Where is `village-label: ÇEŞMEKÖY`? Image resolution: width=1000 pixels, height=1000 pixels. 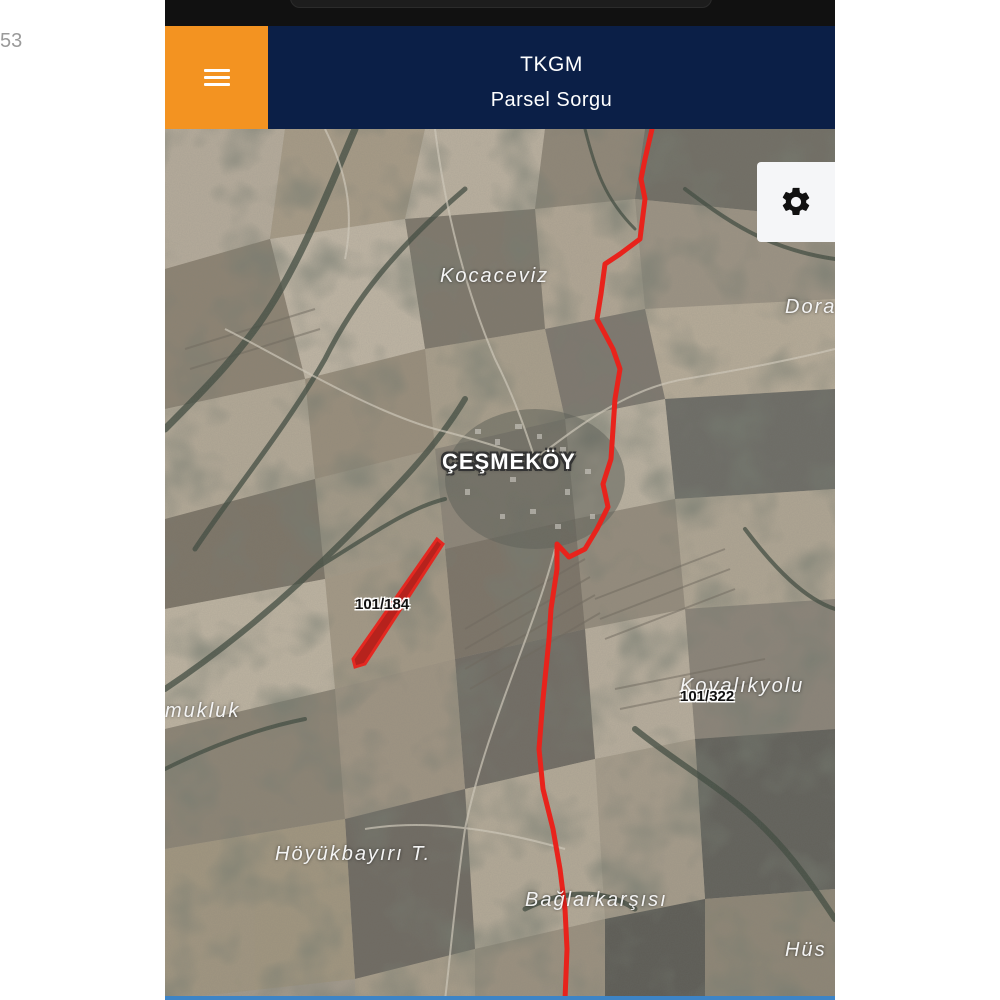
village-label: ÇEŞMEKÖY is located at coordinates (509, 461).